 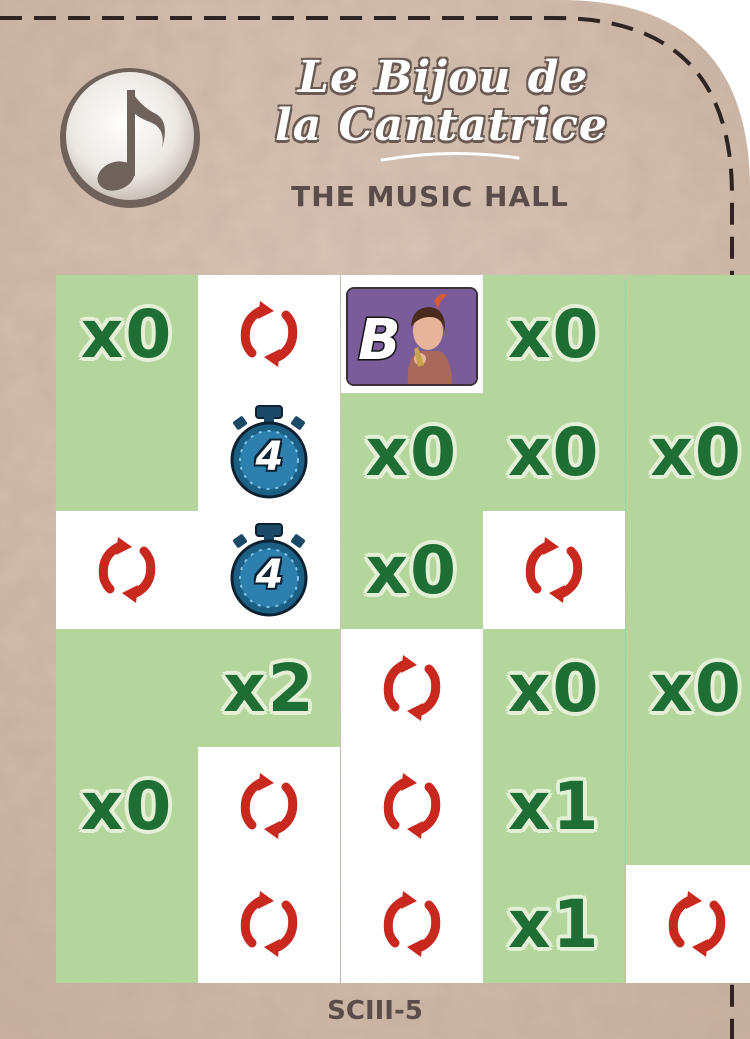 I want to click on title-swash, so click(x=450, y=156).